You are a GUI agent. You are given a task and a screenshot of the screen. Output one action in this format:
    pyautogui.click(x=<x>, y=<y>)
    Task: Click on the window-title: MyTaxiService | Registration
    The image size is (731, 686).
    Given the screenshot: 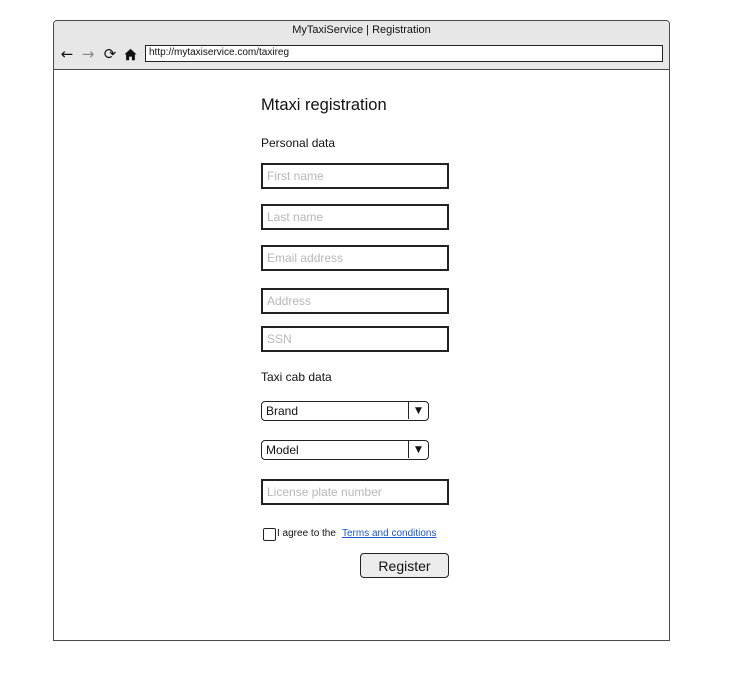 What is the action you would take?
    pyautogui.click(x=361, y=30)
    